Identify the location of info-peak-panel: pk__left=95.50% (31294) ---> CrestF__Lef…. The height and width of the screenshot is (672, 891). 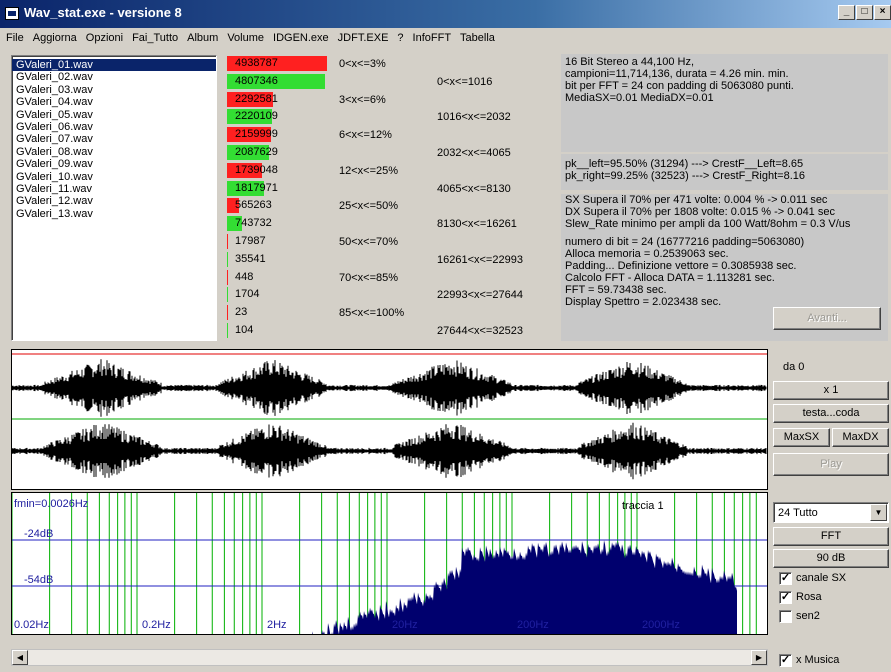
(724, 172).